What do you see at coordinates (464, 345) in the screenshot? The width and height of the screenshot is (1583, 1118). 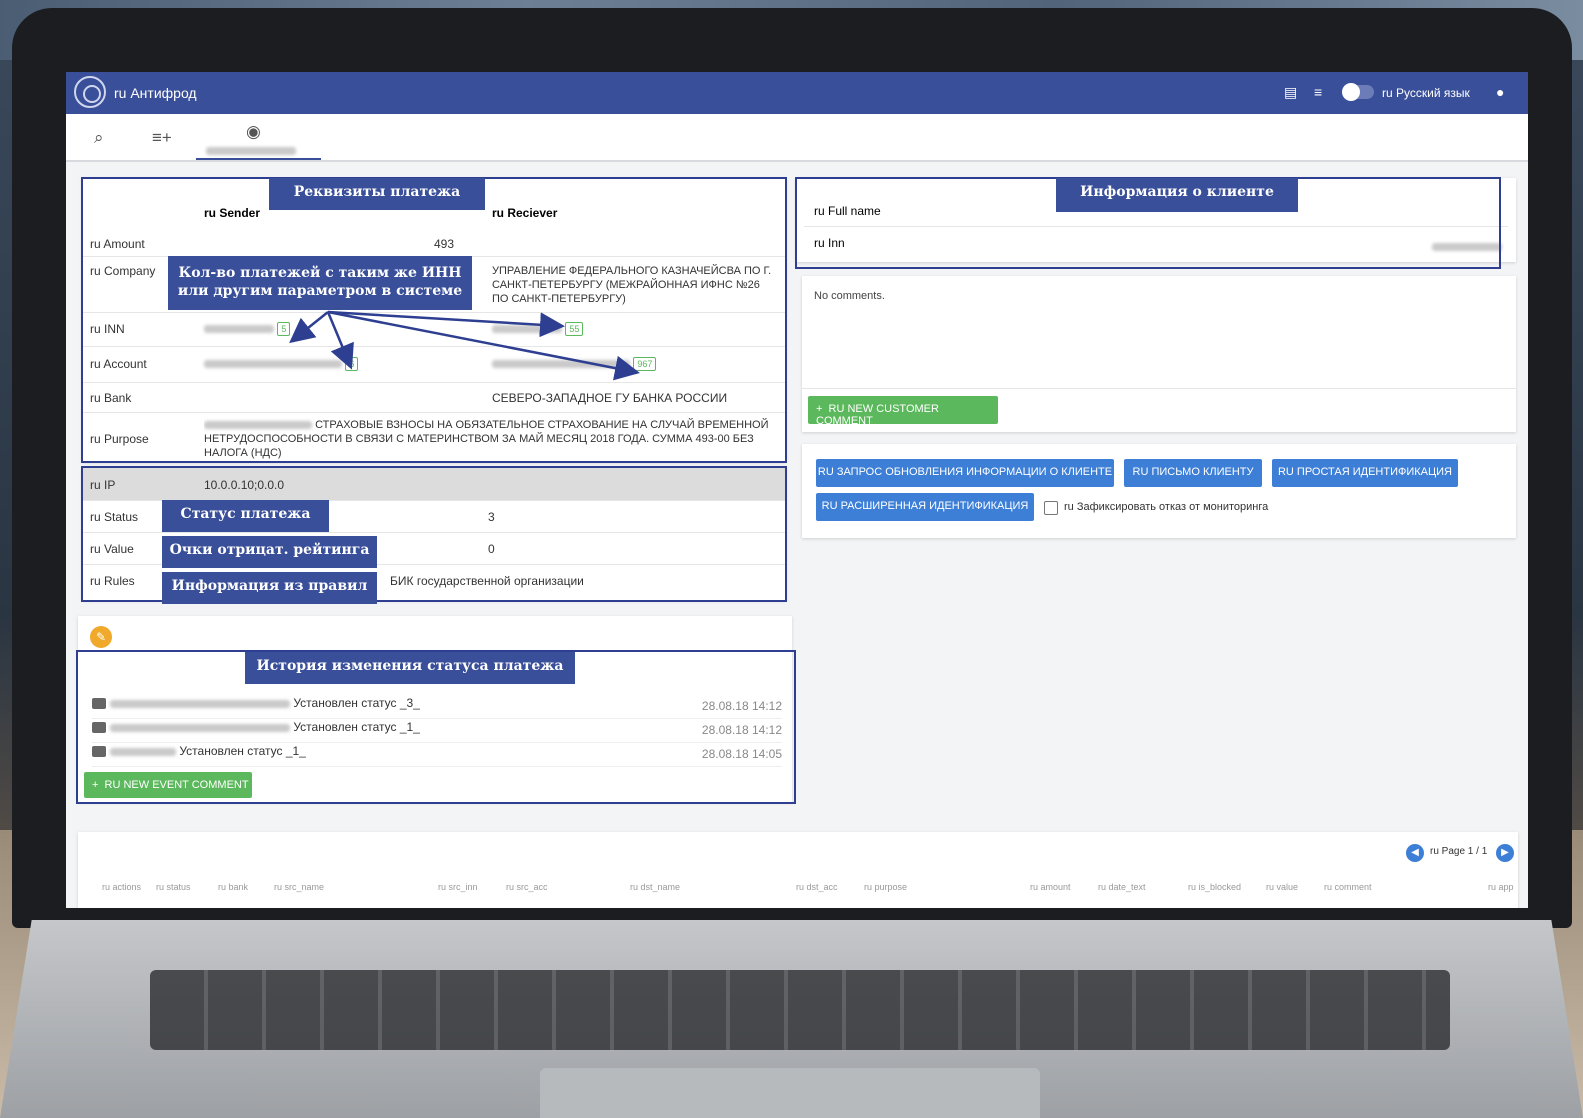 I see `annotation-arrows` at bounding box center [464, 345].